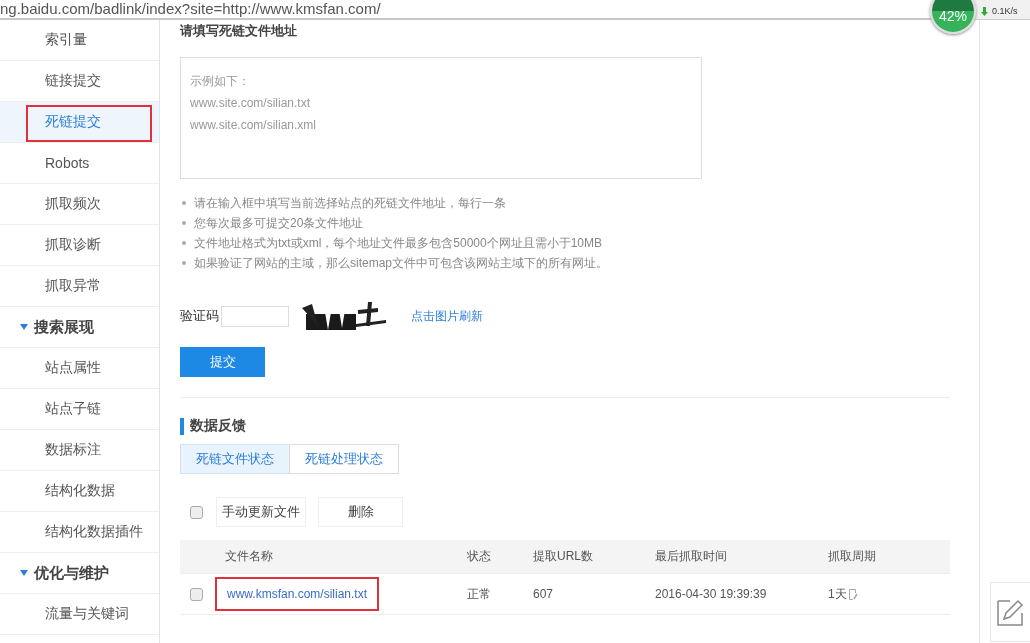 This screenshot has width=1030, height=643. Describe the element at coordinates (79, 286) in the screenshot. I see `sidebar-item: 抓取异常` at that location.